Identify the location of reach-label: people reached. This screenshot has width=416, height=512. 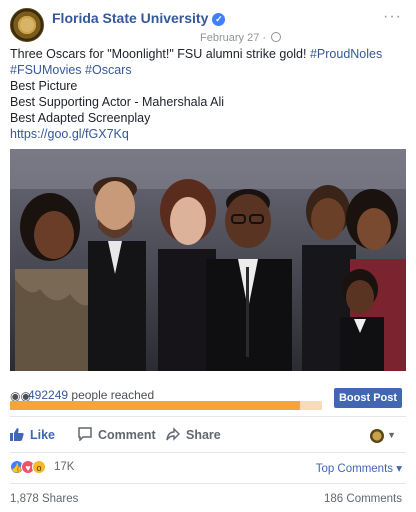
(113, 395).